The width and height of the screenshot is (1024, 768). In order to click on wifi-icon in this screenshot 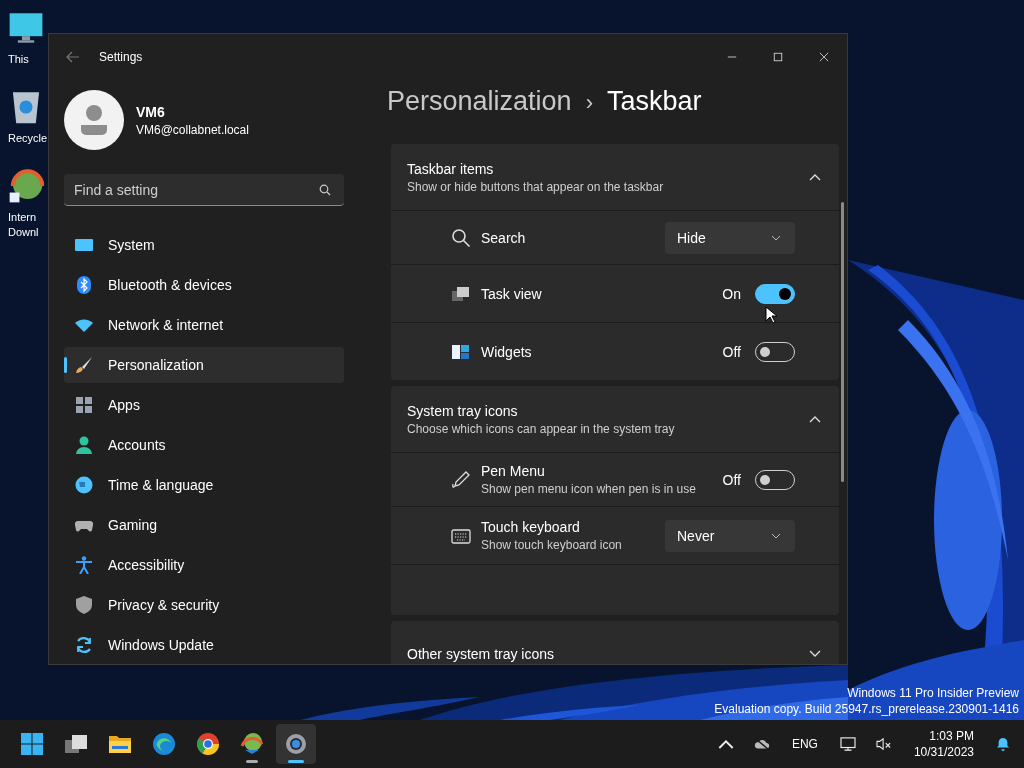, I will do `click(84, 325)`.